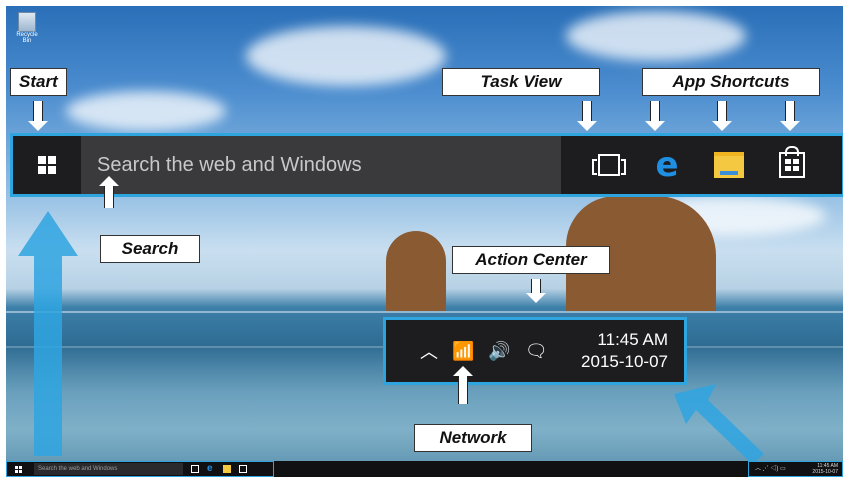 This screenshot has width=849, height=483. What do you see at coordinates (27, 38) in the screenshot?
I see `recycle-bin-label: Recycle Bin` at bounding box center [27, 38].